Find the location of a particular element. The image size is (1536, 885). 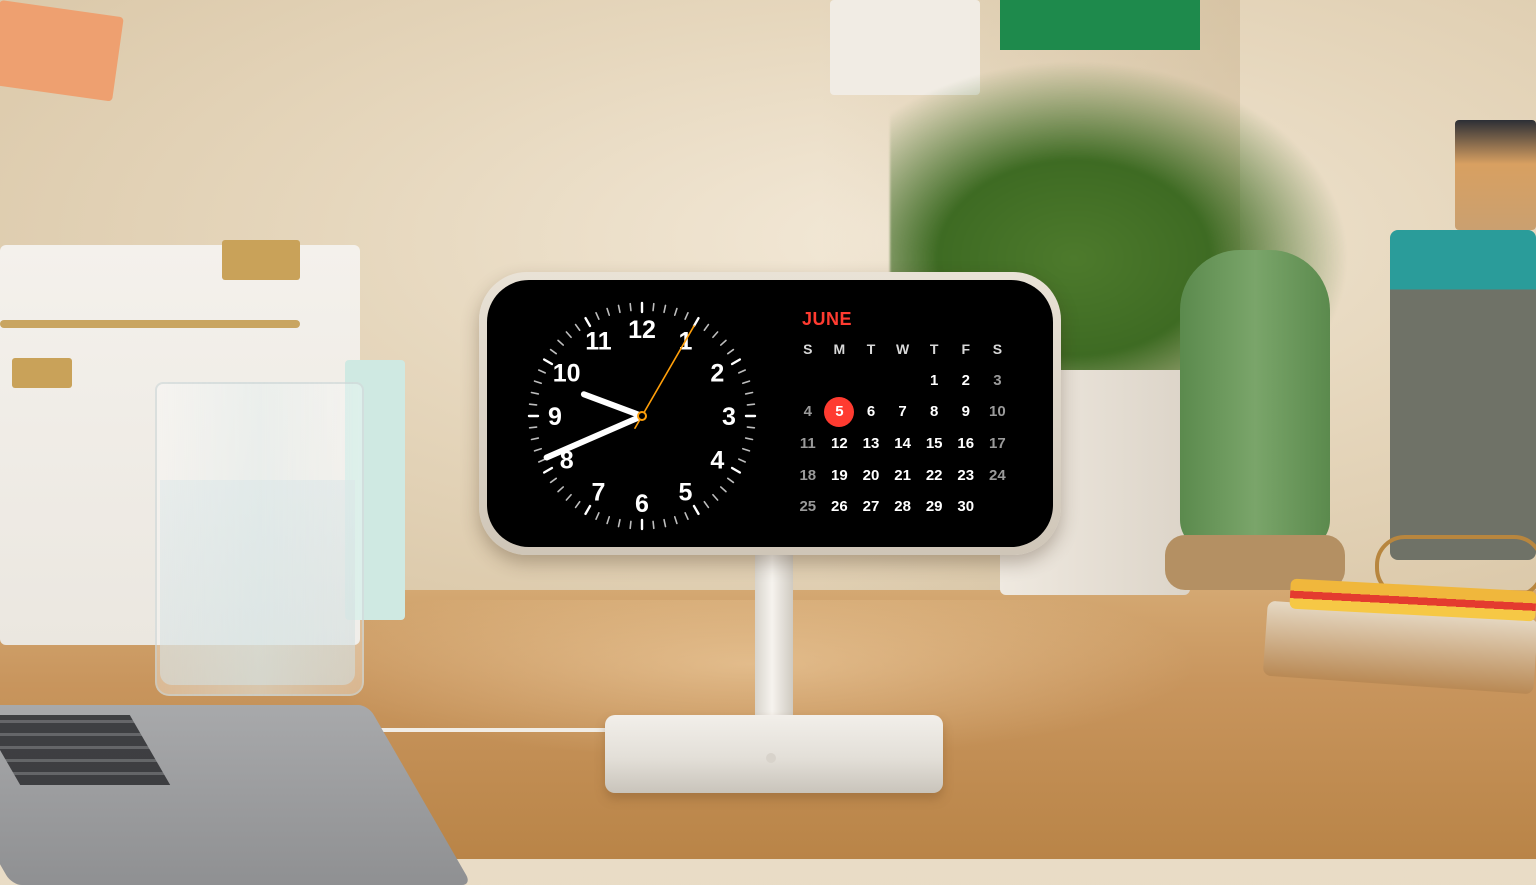

calendar-day: 3 is located at coordinates (997, 380).